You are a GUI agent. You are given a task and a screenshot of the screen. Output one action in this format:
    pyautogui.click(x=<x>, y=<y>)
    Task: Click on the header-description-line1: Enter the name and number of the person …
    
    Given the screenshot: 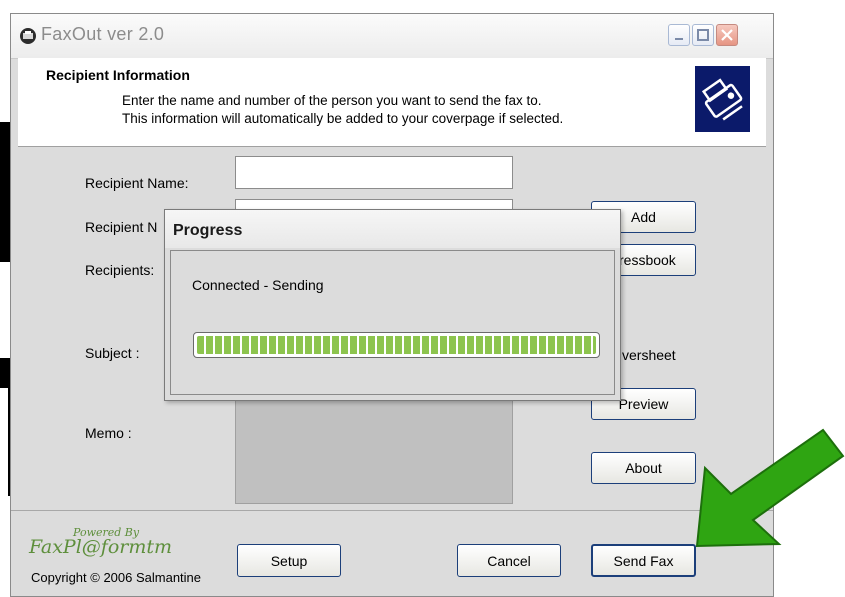 What is the action you would take?
    pyautogui.click(x=332, y=100)
    